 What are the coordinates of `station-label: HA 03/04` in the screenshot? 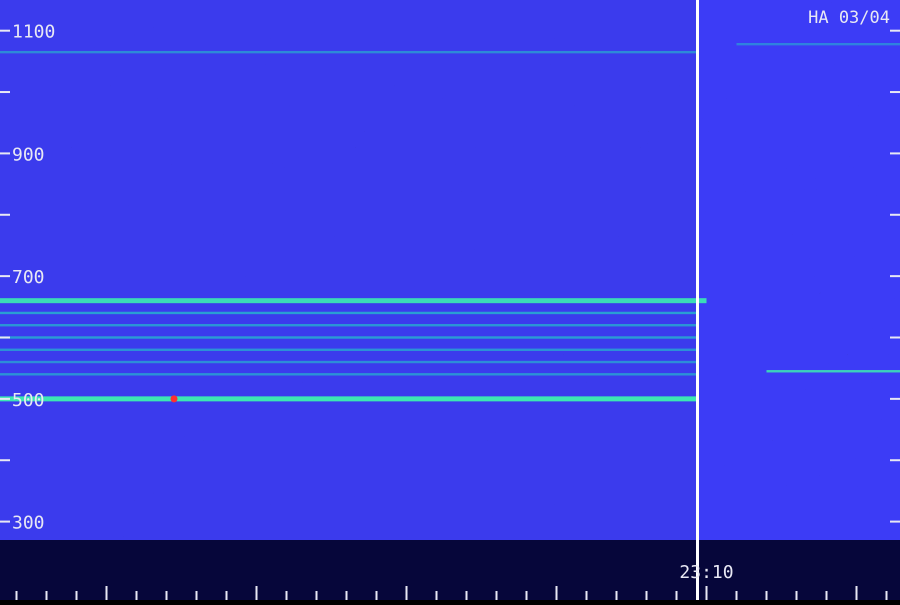 It's located at (849, 18).